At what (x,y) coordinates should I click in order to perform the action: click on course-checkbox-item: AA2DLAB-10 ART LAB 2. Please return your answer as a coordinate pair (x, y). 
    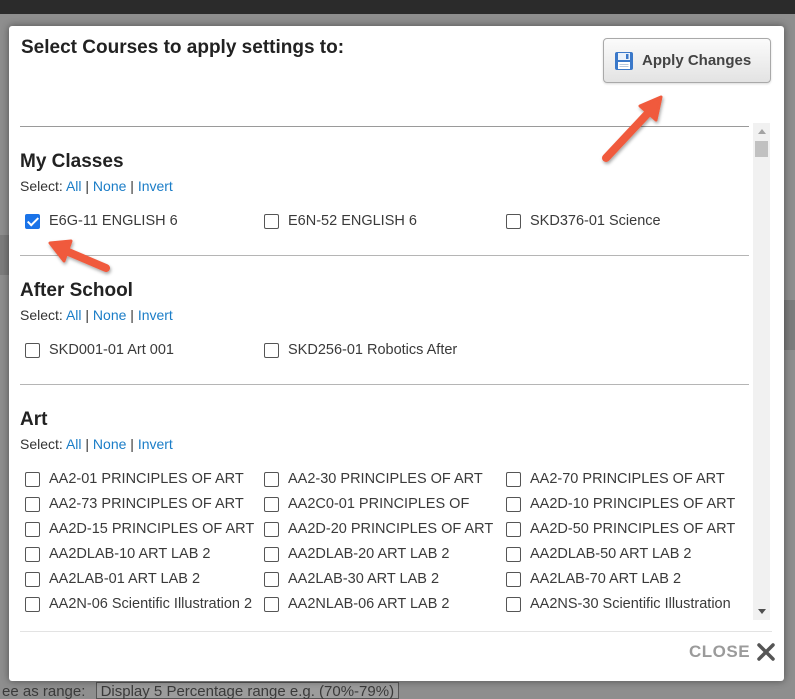
    Looking at the image, I should click on (117, 554).